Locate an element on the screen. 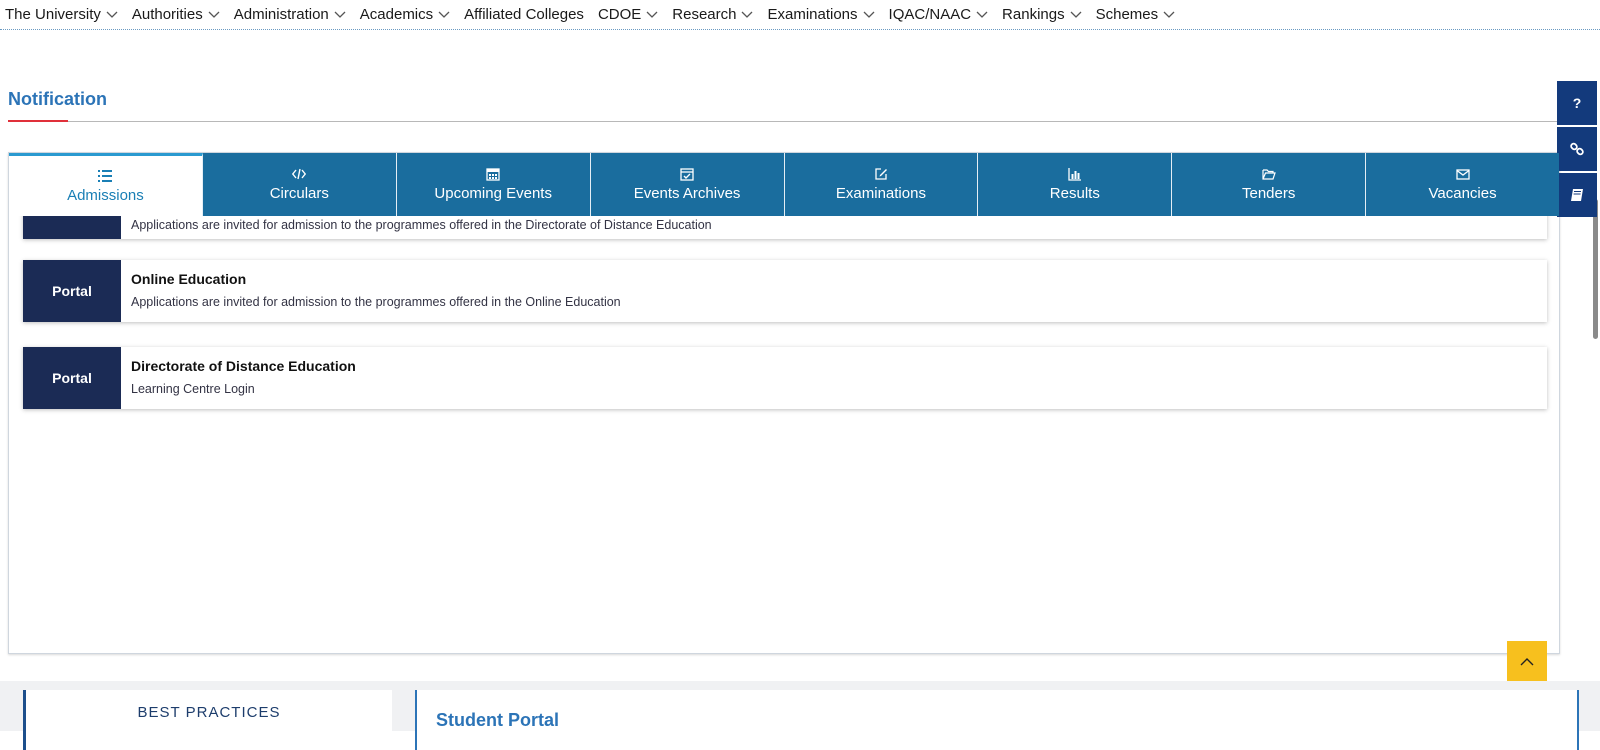 This screenshot has width=1600, height=750. nav-item-rankings: Rankings is located at coordinates (1042, 14).